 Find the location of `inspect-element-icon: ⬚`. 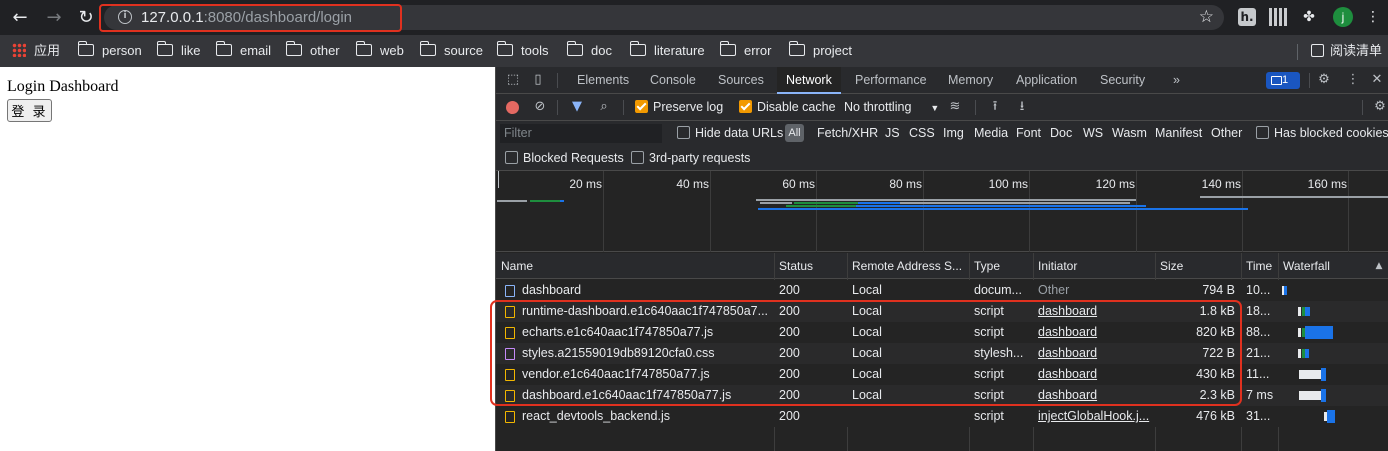

inspect-element-icon: ⬚ is located at coordinates (513, 80).